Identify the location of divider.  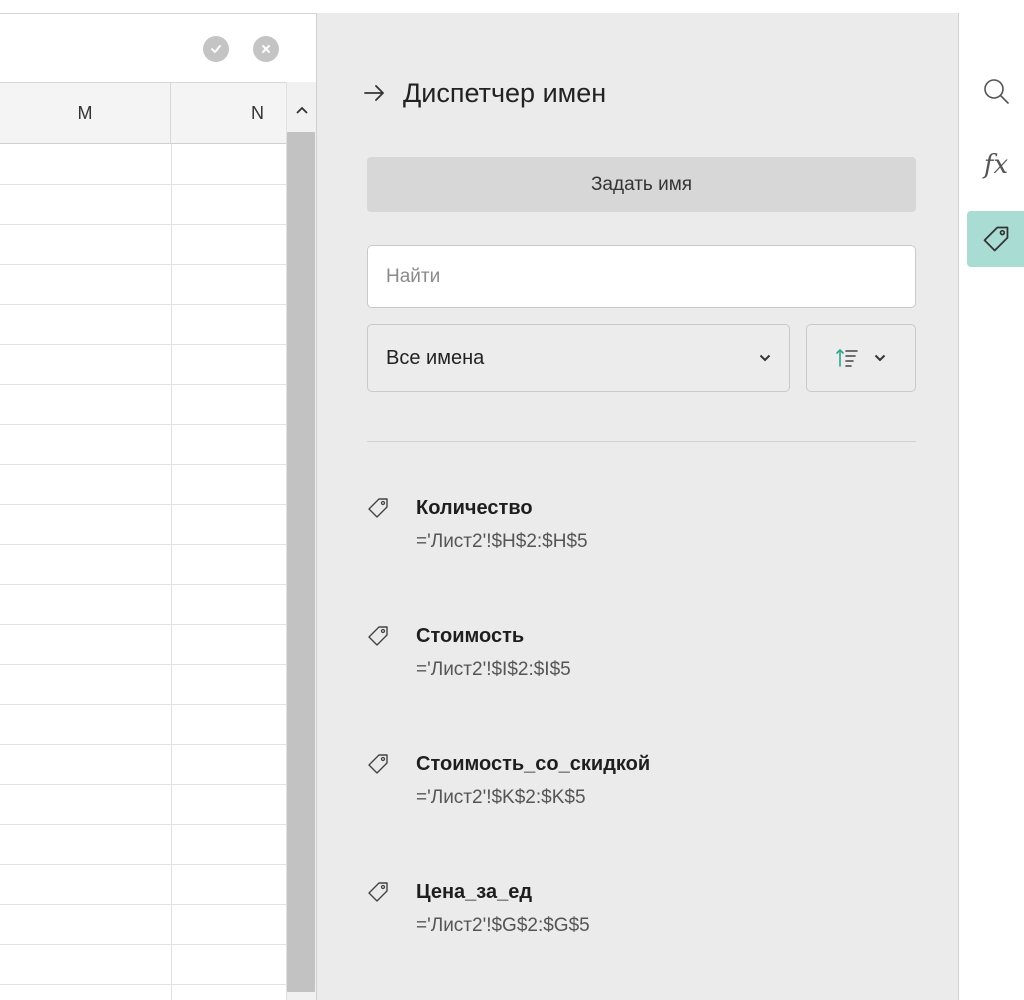
(641, 441).